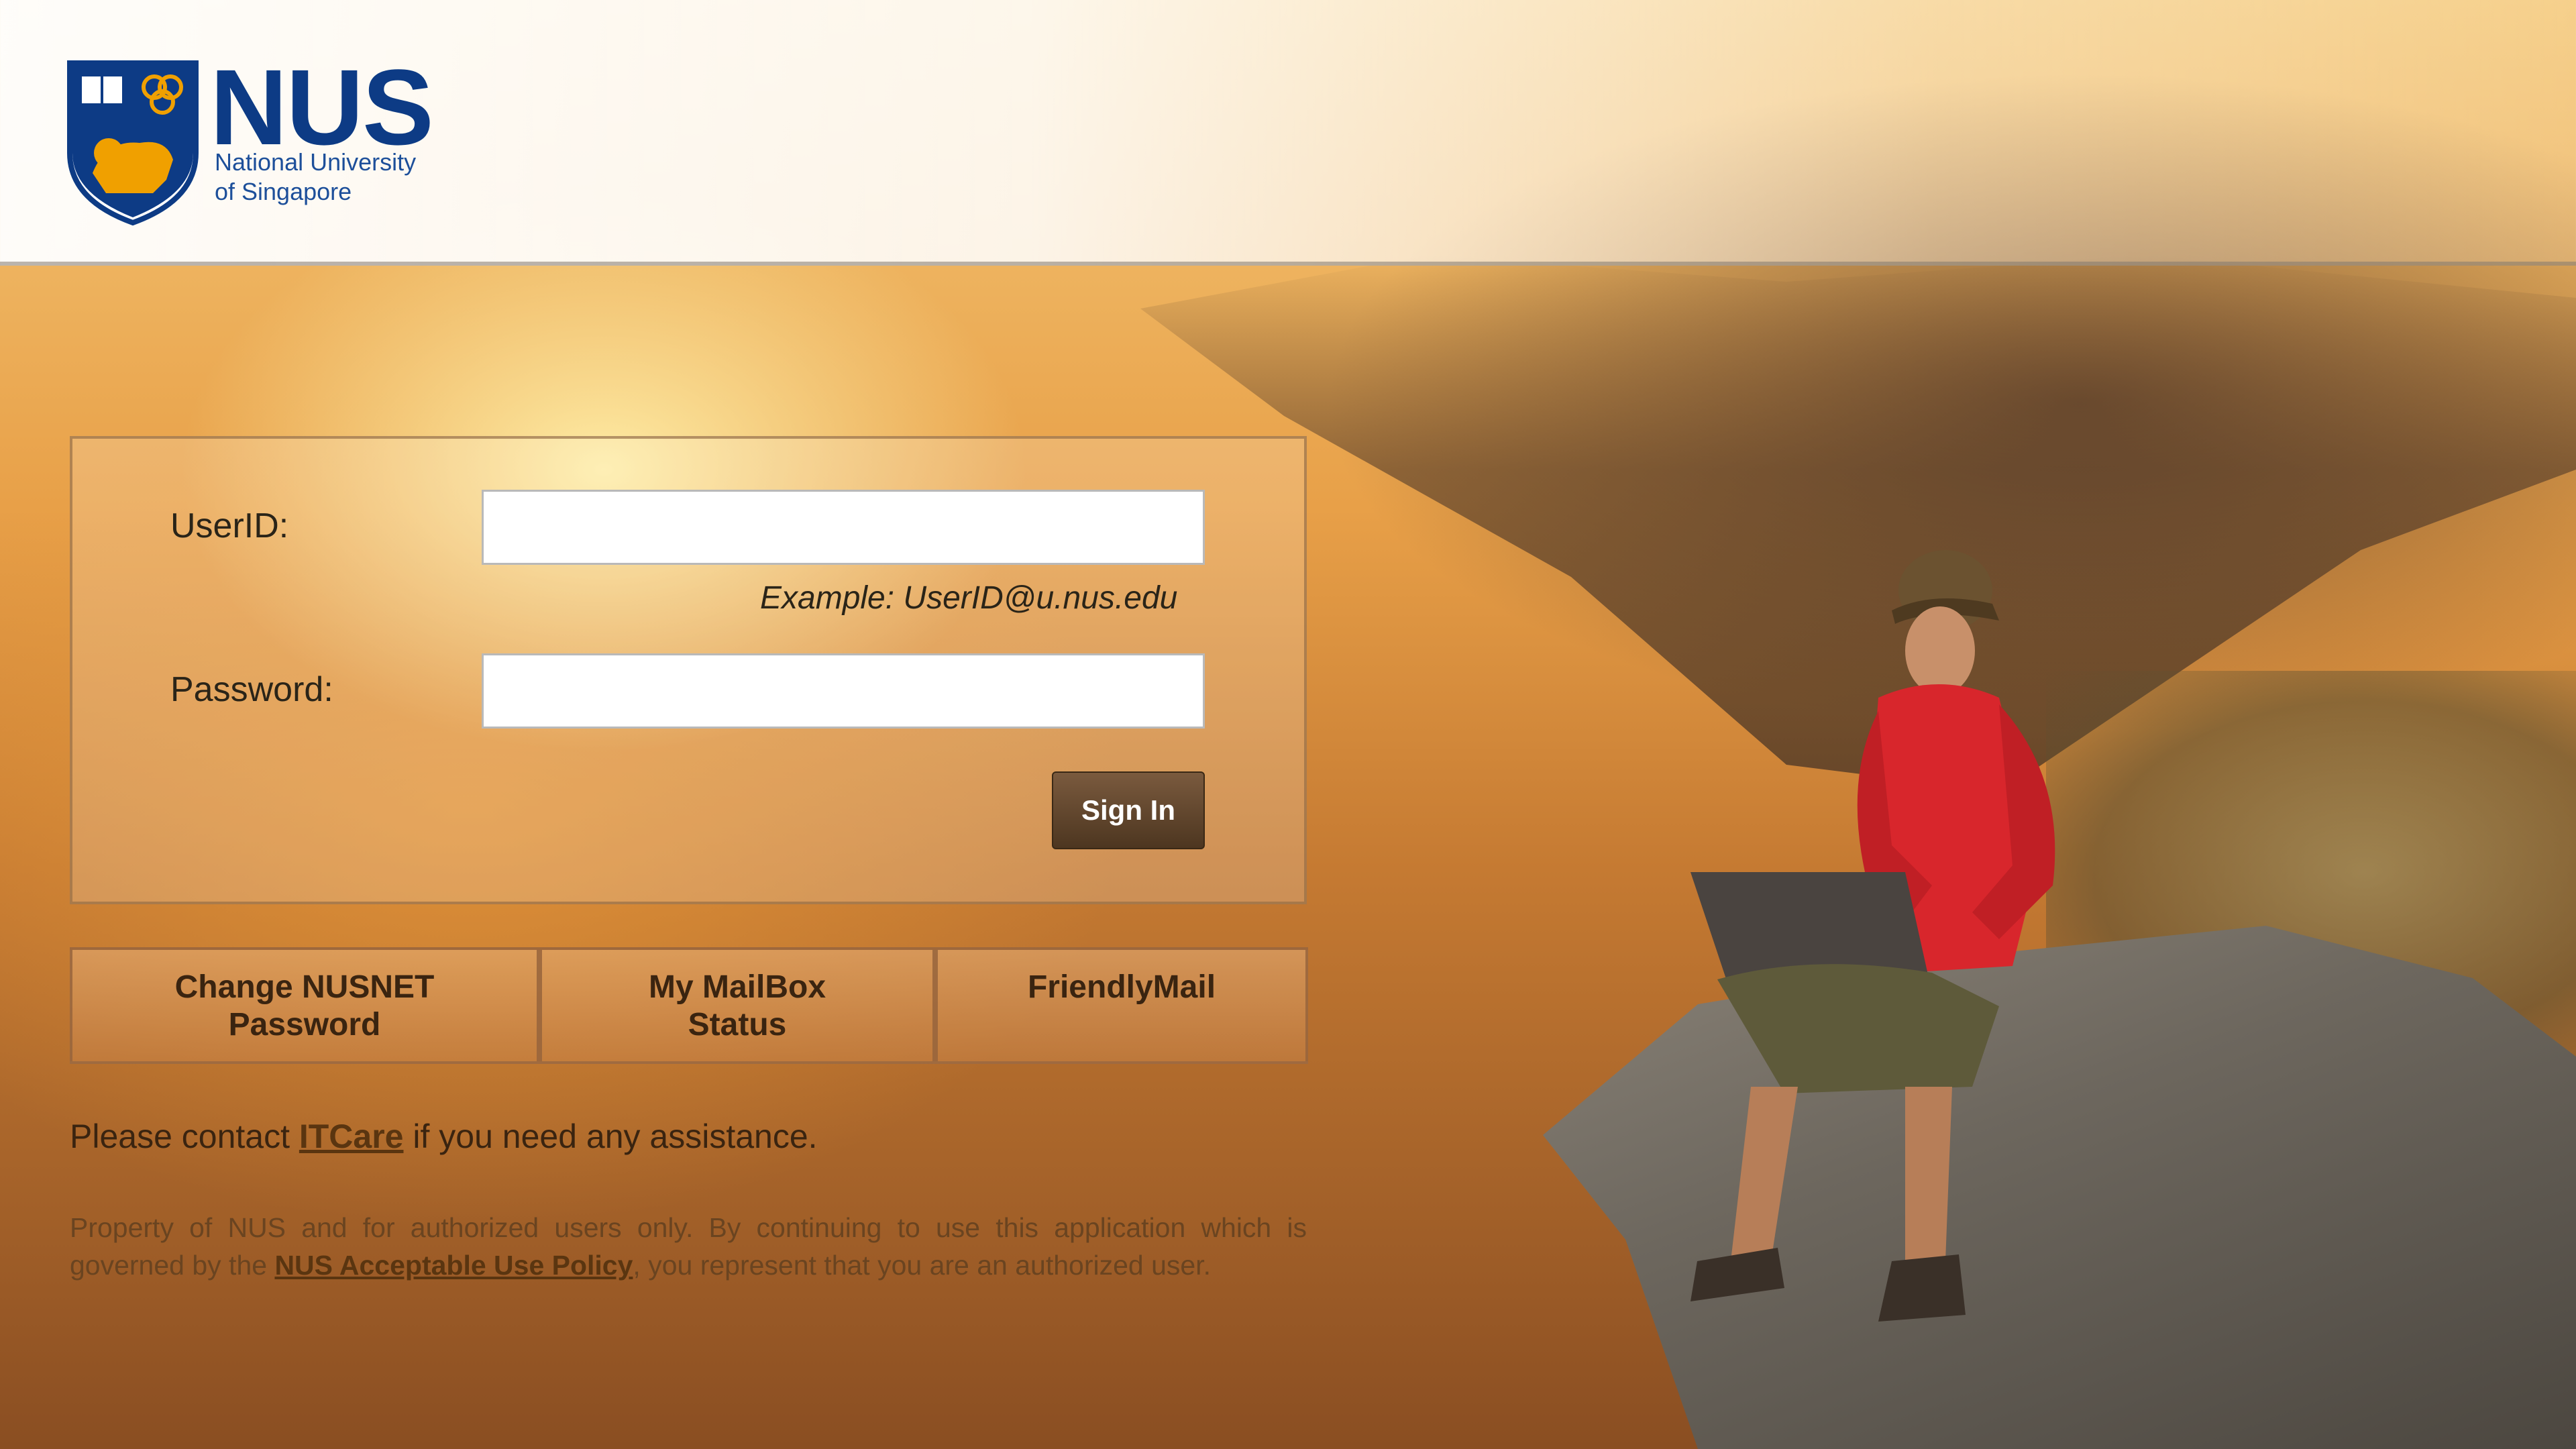 This screenshot has height=1449, width=2576. I want to click on contact-prefix: Please contact, so click(184, 1136).